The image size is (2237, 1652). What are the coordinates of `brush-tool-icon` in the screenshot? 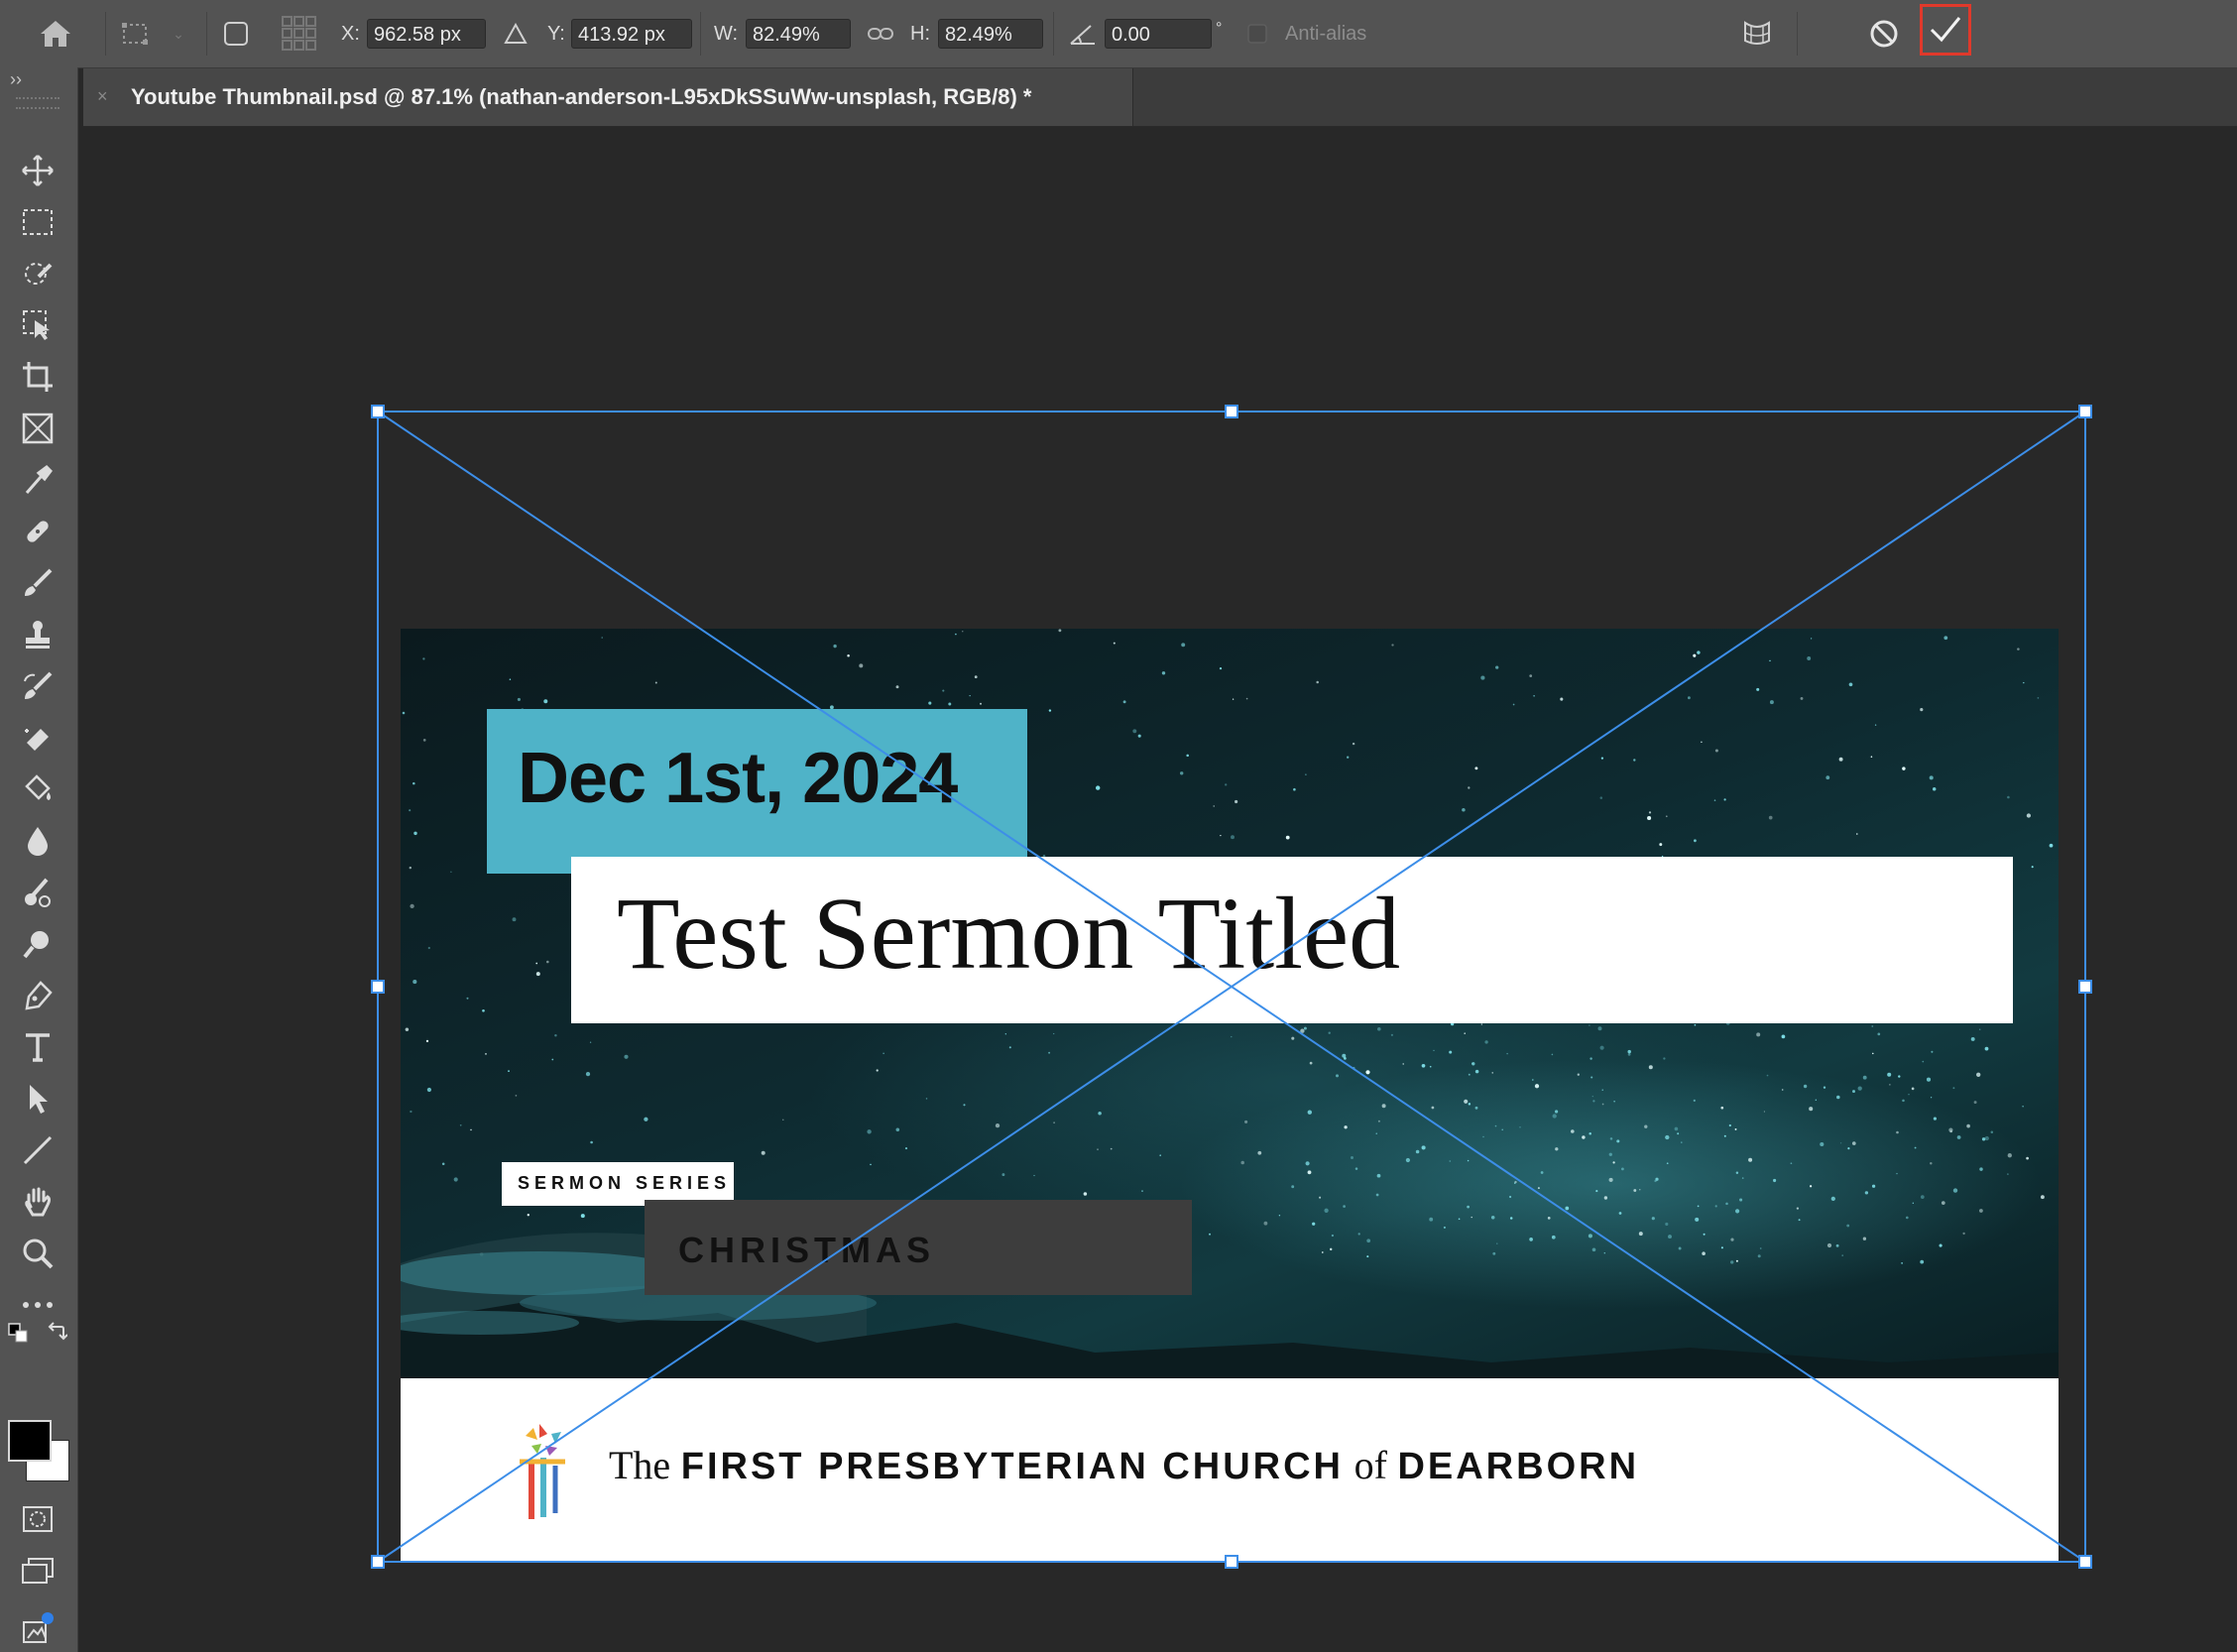 It's located at (38, 583).